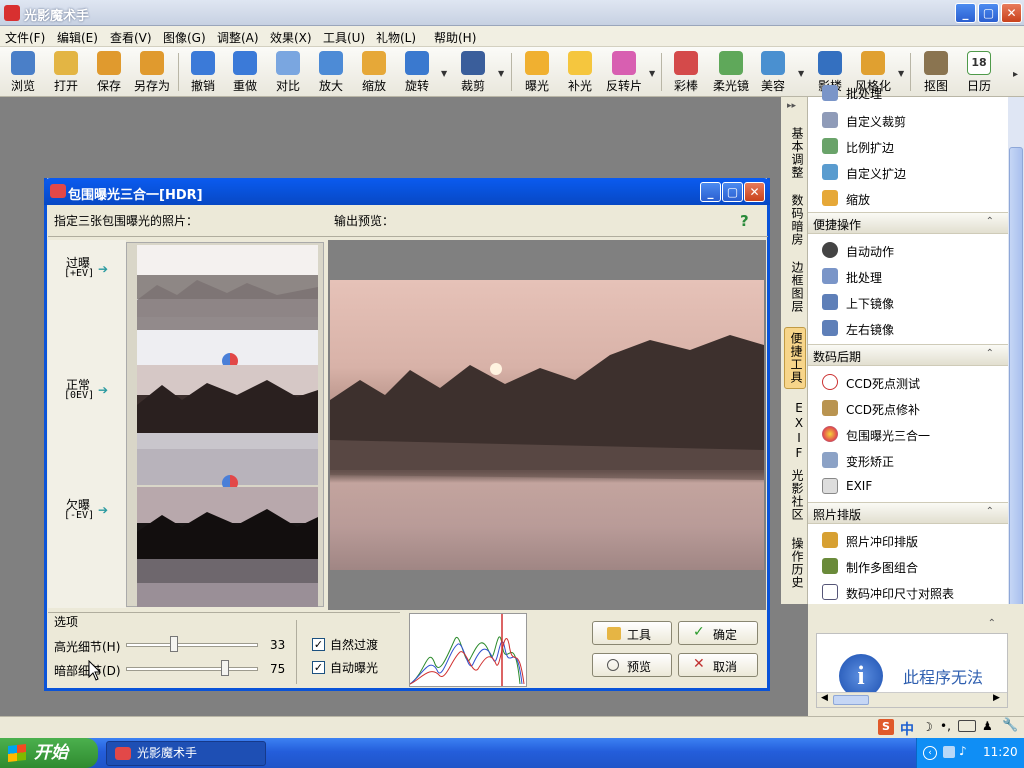 This screenshot has height=768, width=1024. I want to click on zoom-in-button: 放大, so click(331, 72).